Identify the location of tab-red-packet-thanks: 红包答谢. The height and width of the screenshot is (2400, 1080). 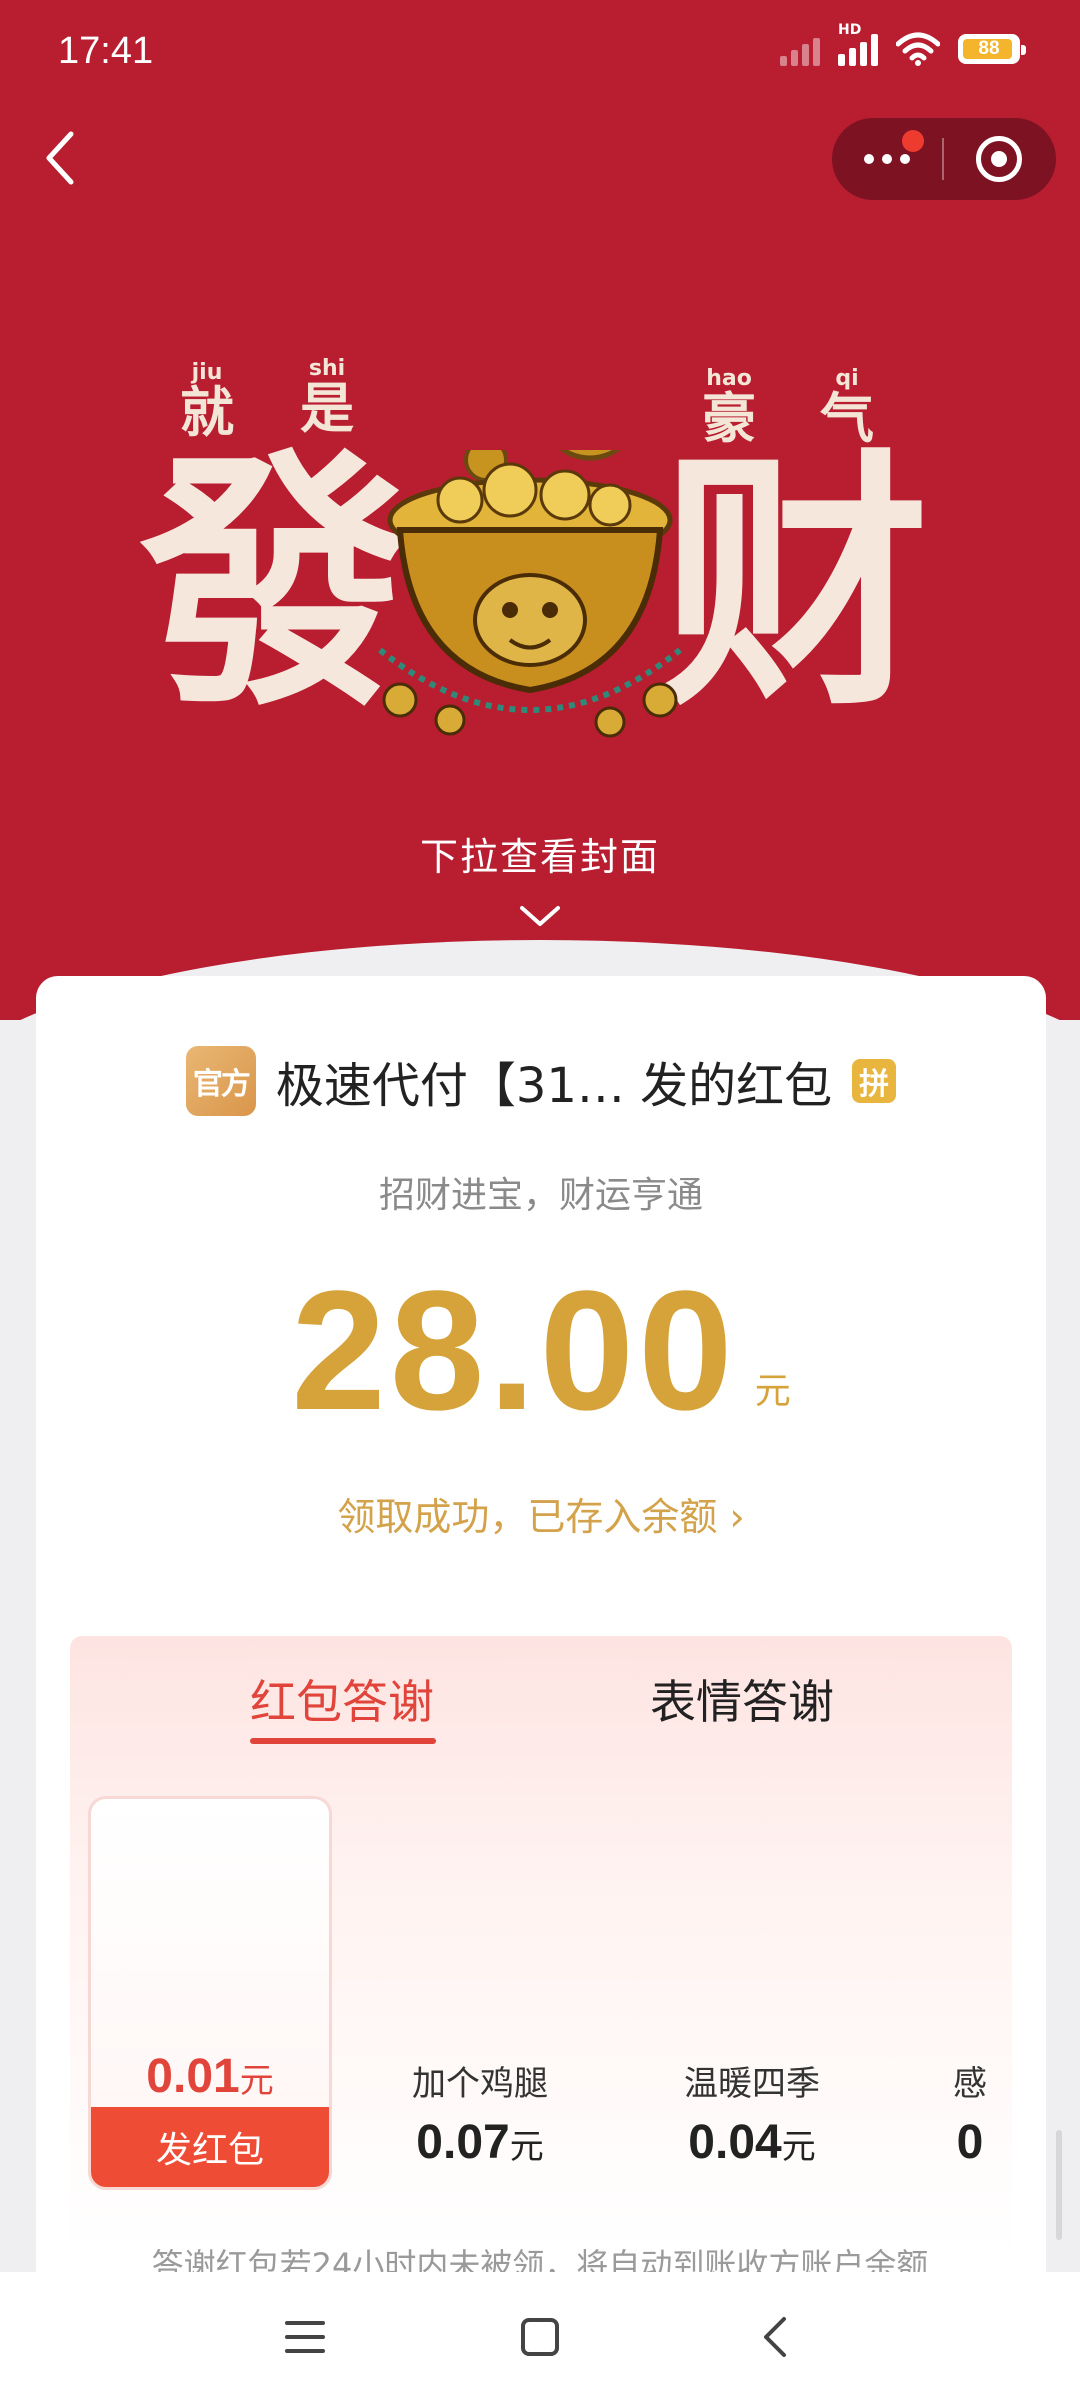
(342, 1699).